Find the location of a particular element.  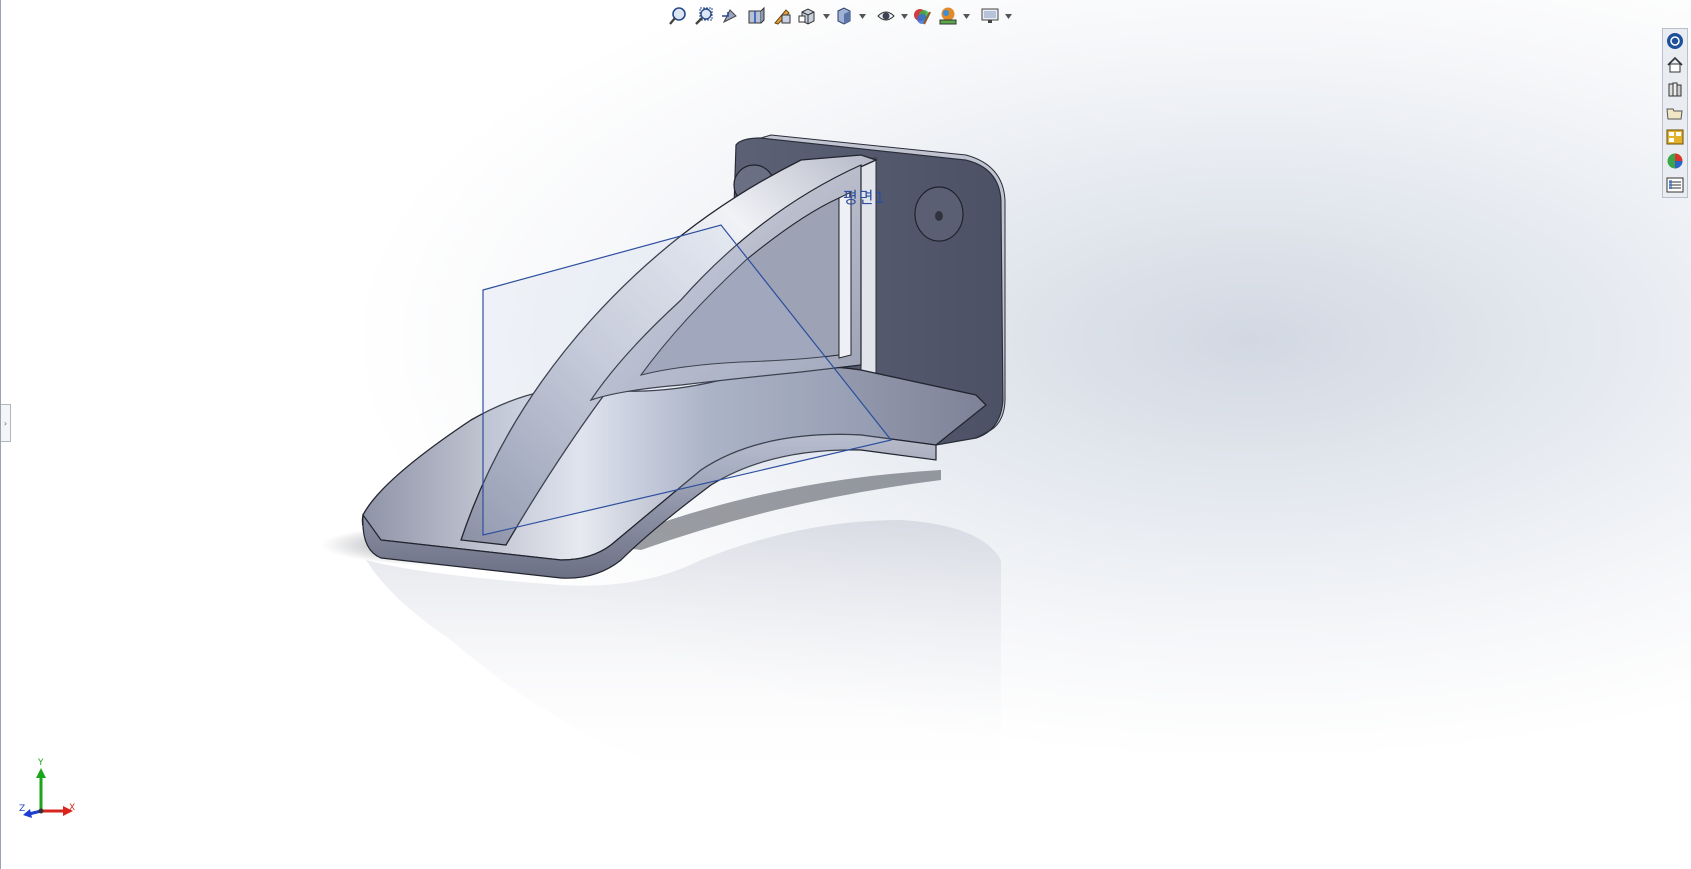

view-settings-icon is located at coordinates (990, 15).